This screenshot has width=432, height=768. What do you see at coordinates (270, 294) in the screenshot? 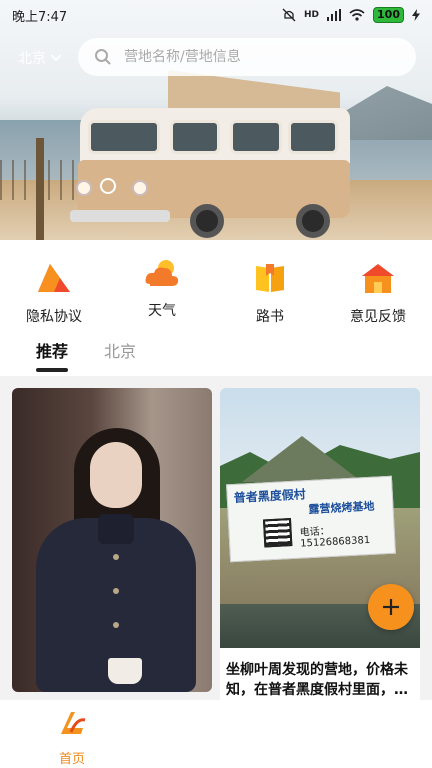
I see `quick-nav-roadbook: 路书` at bounding box center [270, 294].